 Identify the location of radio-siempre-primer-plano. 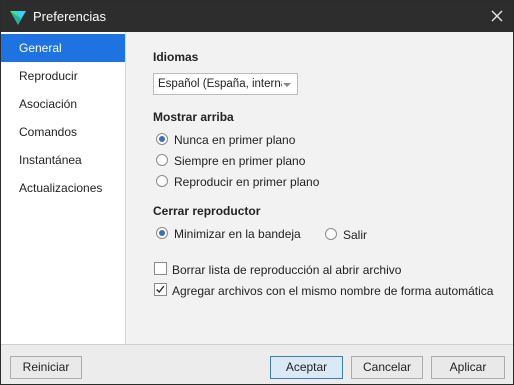
(162, 160).